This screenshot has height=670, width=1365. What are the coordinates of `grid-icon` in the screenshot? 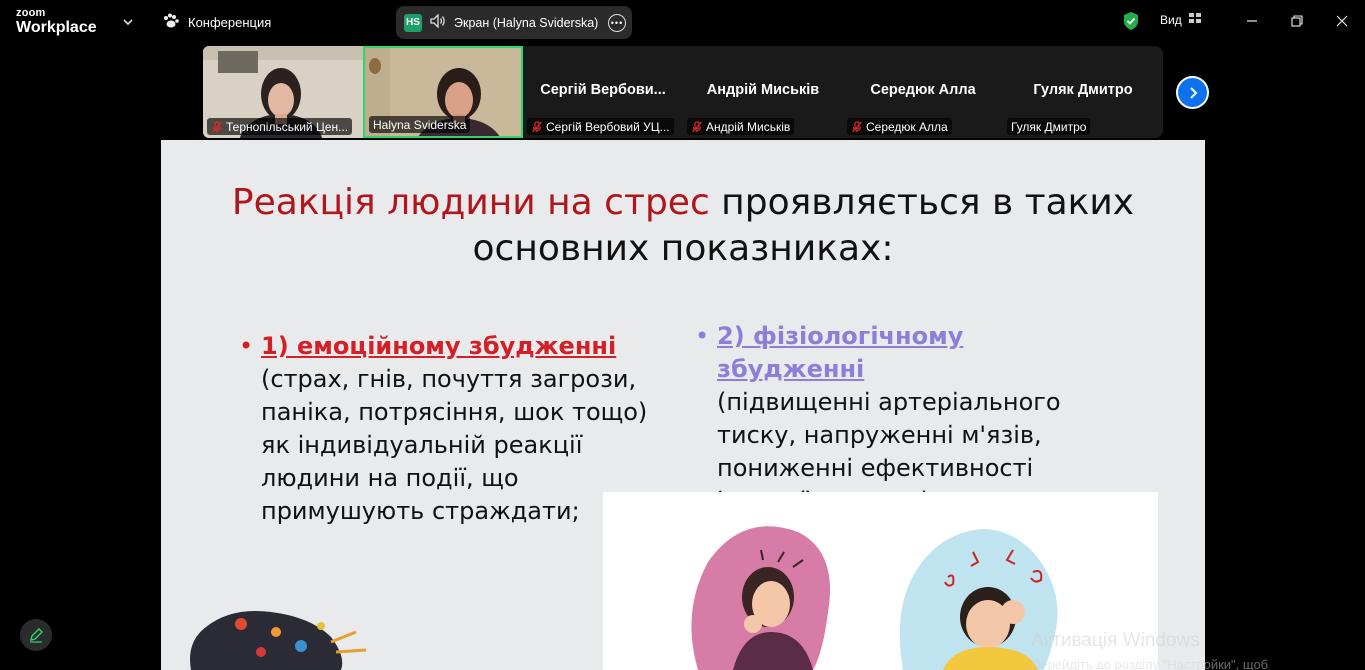 It's located at (1195, 19).